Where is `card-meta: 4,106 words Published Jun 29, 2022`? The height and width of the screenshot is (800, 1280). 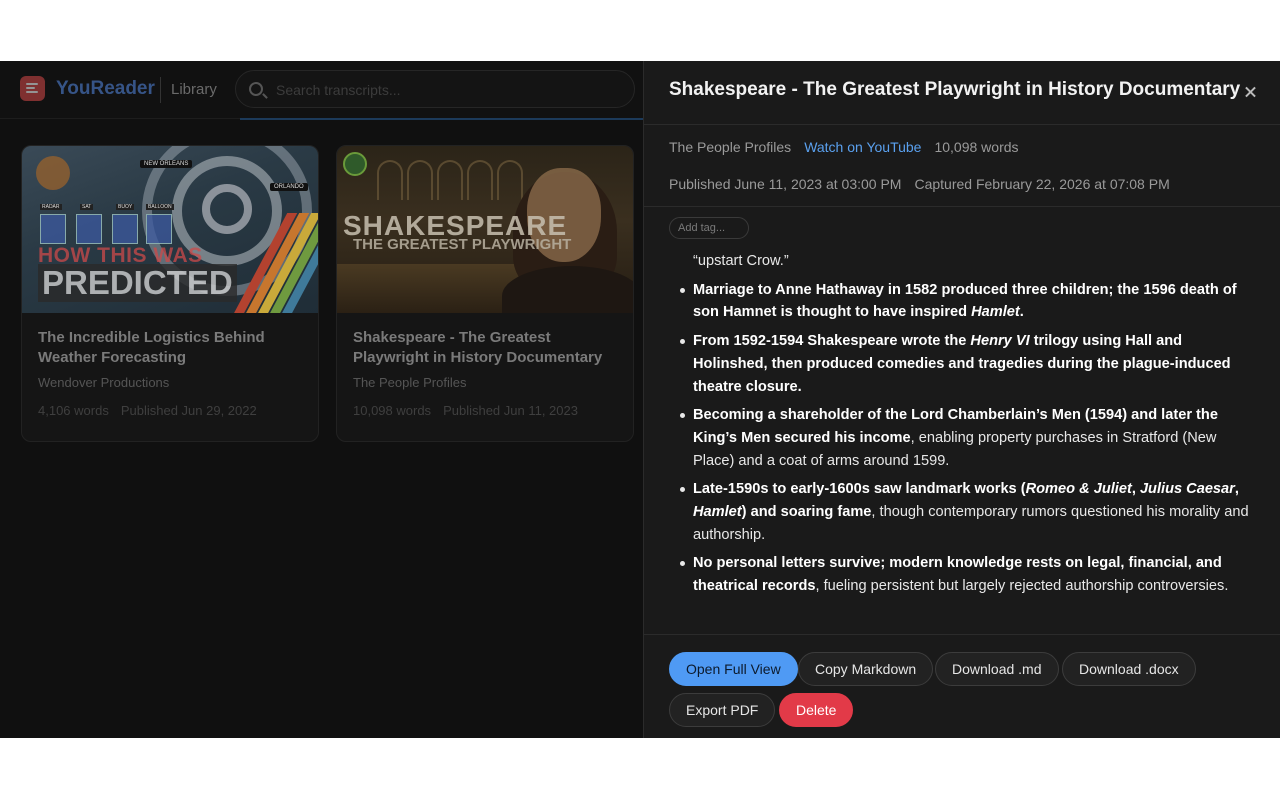
card-meta: 4,106 words Published Jun 29, 2022 is located at coordinates (147, 410).